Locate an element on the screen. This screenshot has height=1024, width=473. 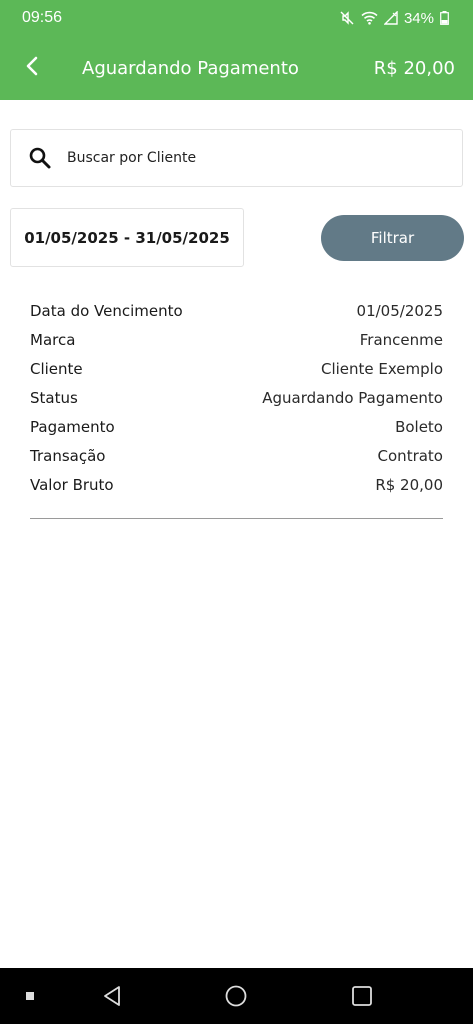
status-time: 09:56 is located at coordinates (42, 17).